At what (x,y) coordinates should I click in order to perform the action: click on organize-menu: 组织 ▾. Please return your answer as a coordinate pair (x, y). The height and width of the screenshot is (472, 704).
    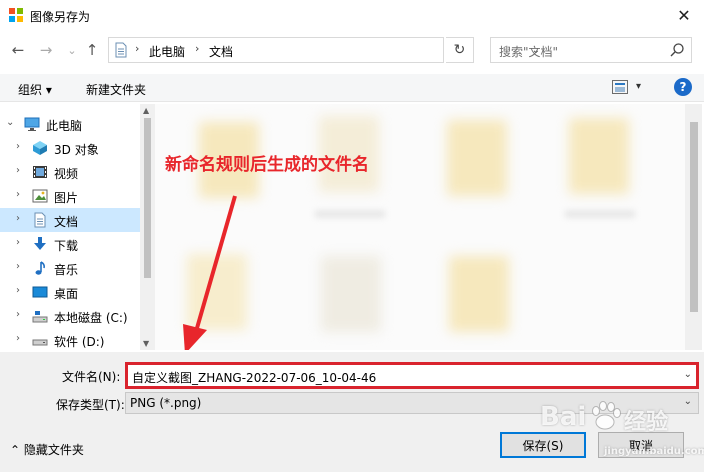
    Looking at the image, I should click on (35, 89).